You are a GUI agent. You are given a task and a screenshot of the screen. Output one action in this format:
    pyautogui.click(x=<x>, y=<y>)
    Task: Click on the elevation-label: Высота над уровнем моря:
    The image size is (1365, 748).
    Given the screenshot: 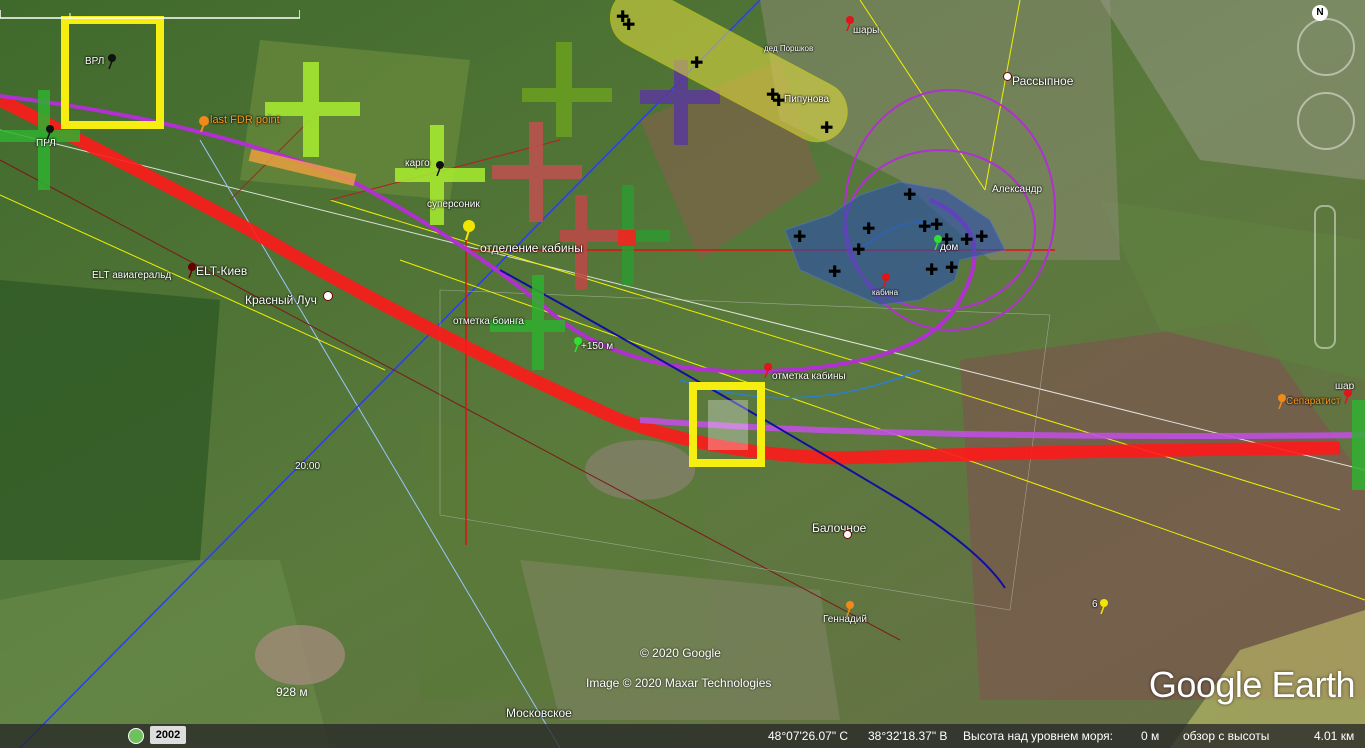 What is the action you would take?
    pyautogui.click(x=1038, y=736)
    